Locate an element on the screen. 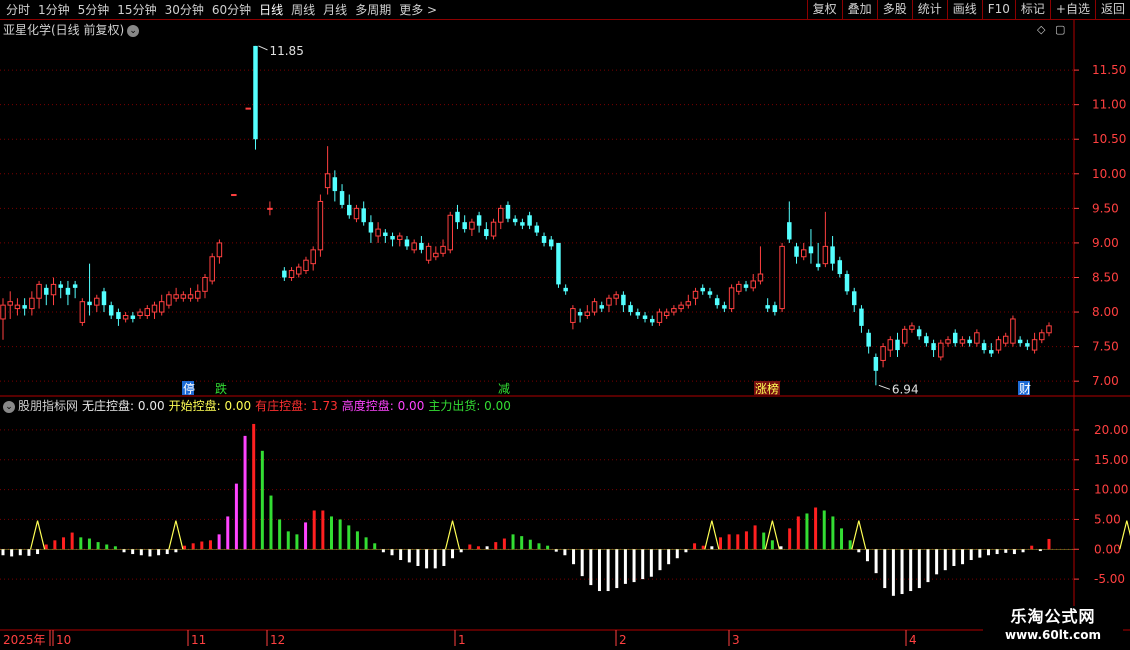  indicator-tick-label: 0.00 is located at coordinates (1107, 549).